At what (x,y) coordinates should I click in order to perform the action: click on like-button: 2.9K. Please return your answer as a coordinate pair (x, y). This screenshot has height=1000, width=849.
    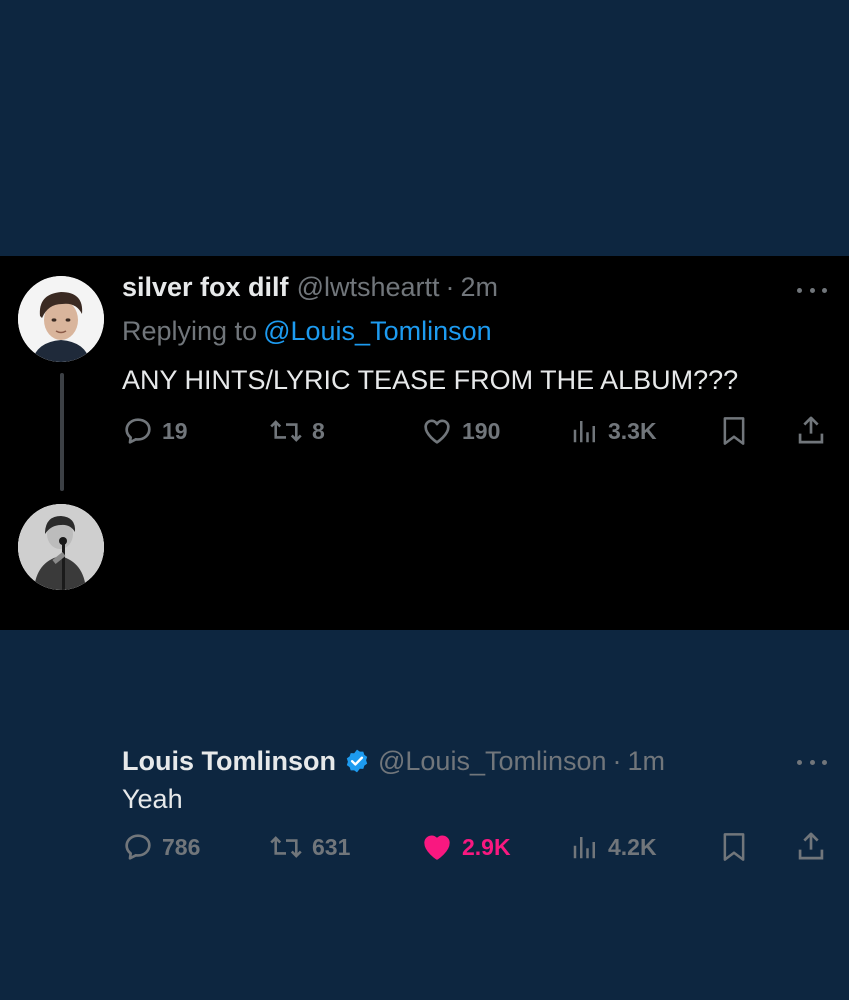
    Looking at the image, I should click on (465, 847).